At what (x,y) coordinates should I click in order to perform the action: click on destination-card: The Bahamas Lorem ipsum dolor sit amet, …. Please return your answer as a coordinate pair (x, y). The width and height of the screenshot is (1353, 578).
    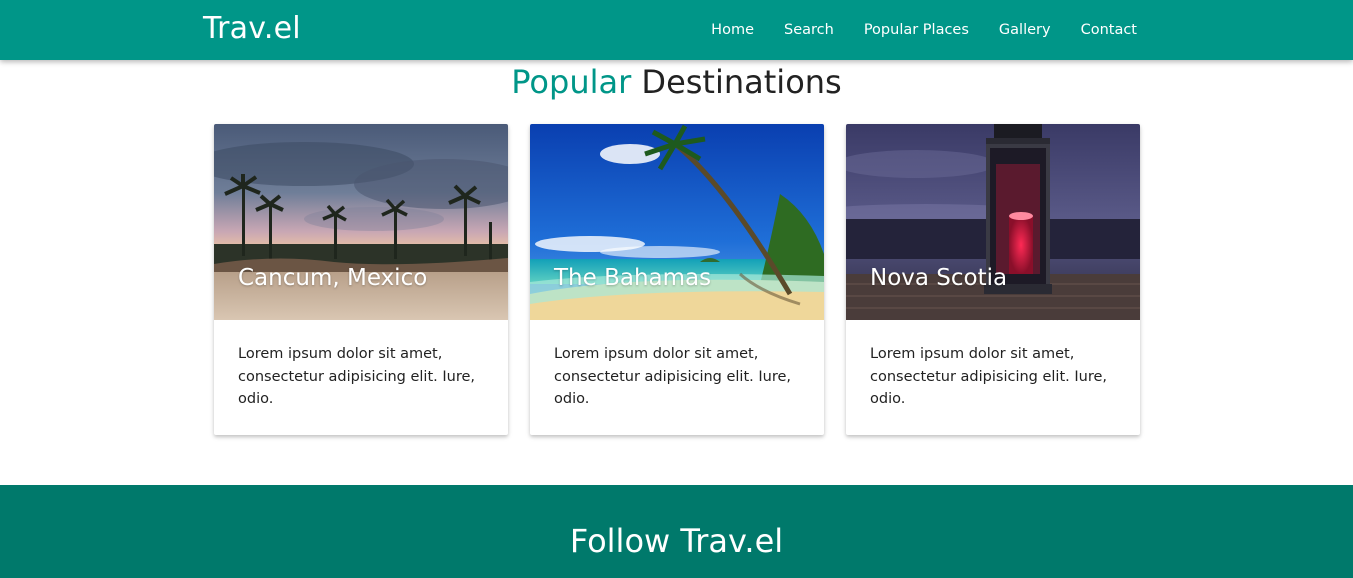
    Looking at the image, I should click on (677, 279).